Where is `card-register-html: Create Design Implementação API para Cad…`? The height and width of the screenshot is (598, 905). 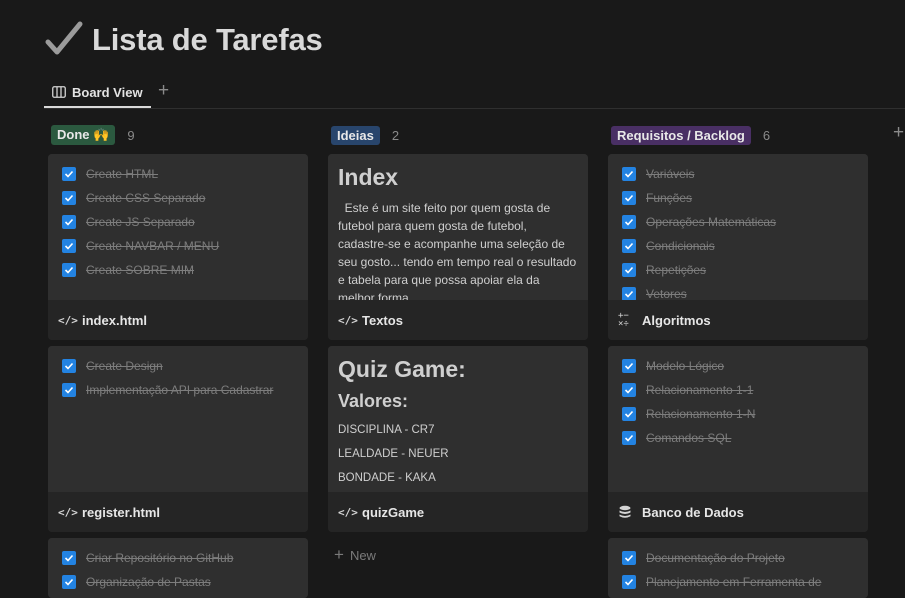 card-register-html: Create Design Implementação API para Cad… is located at coordinates (178, 439).